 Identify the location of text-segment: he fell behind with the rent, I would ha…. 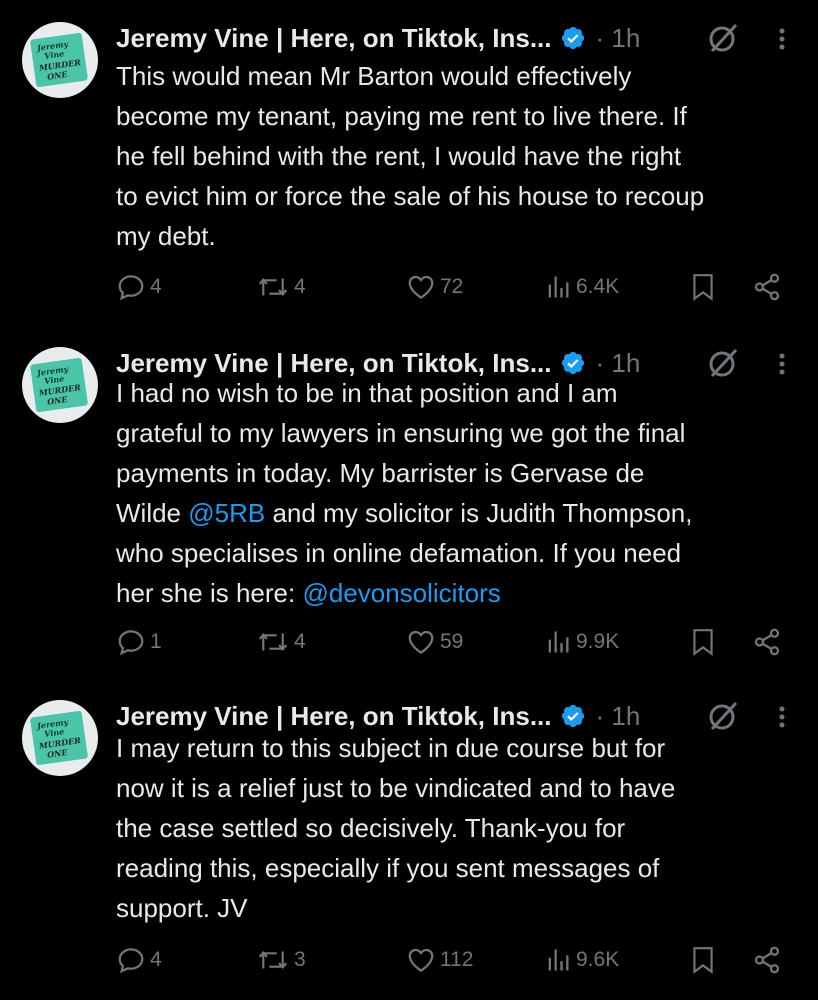
(399, 156).